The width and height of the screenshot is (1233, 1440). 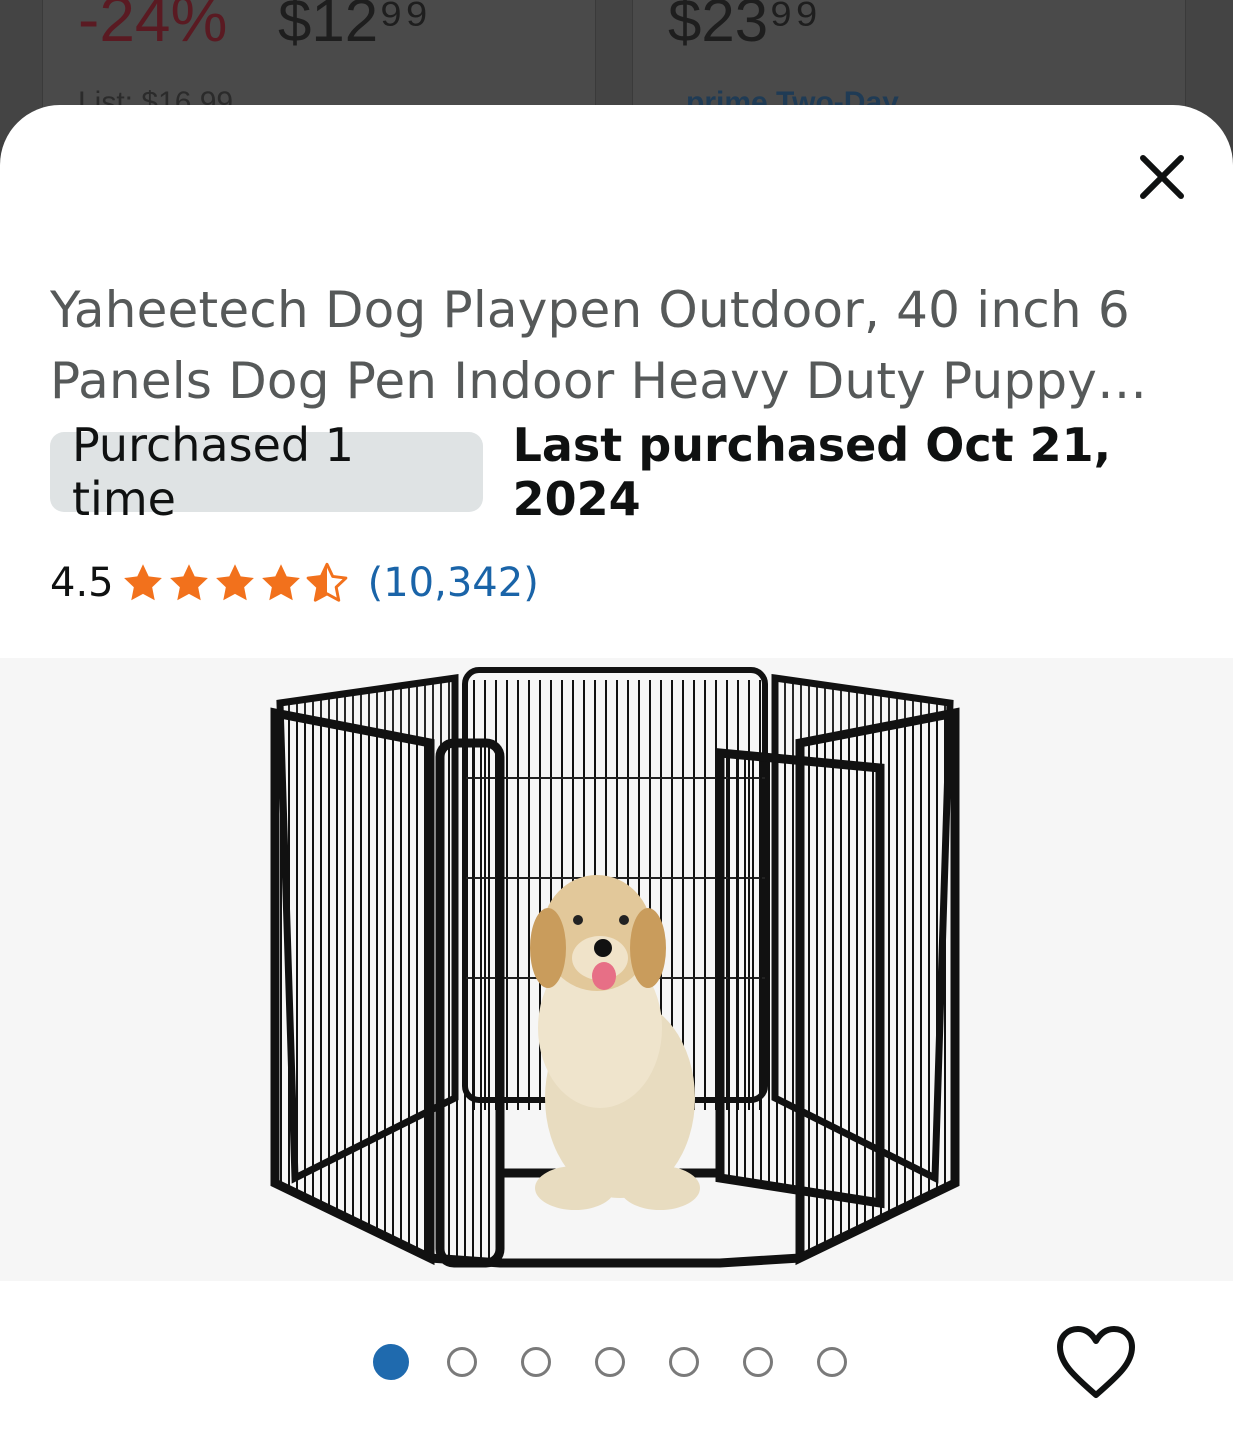 What do you see at coordinates (812, 472) in the screenshot?
I see `last-purchased-date: Last purchased Oct 21, 2024` at bounding box center [812, 472].